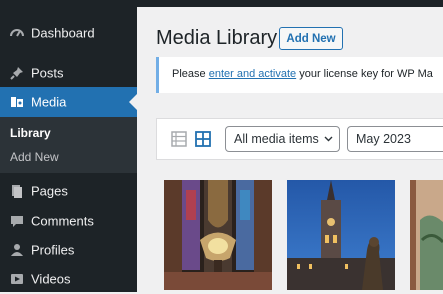 Image resolution: width=443 pixels, height=294 pixels. What do you see at coordinates (53, 250) in the screenshot?
I see `sidebar-item-label: Profiles` at bounding box center [53, 250].